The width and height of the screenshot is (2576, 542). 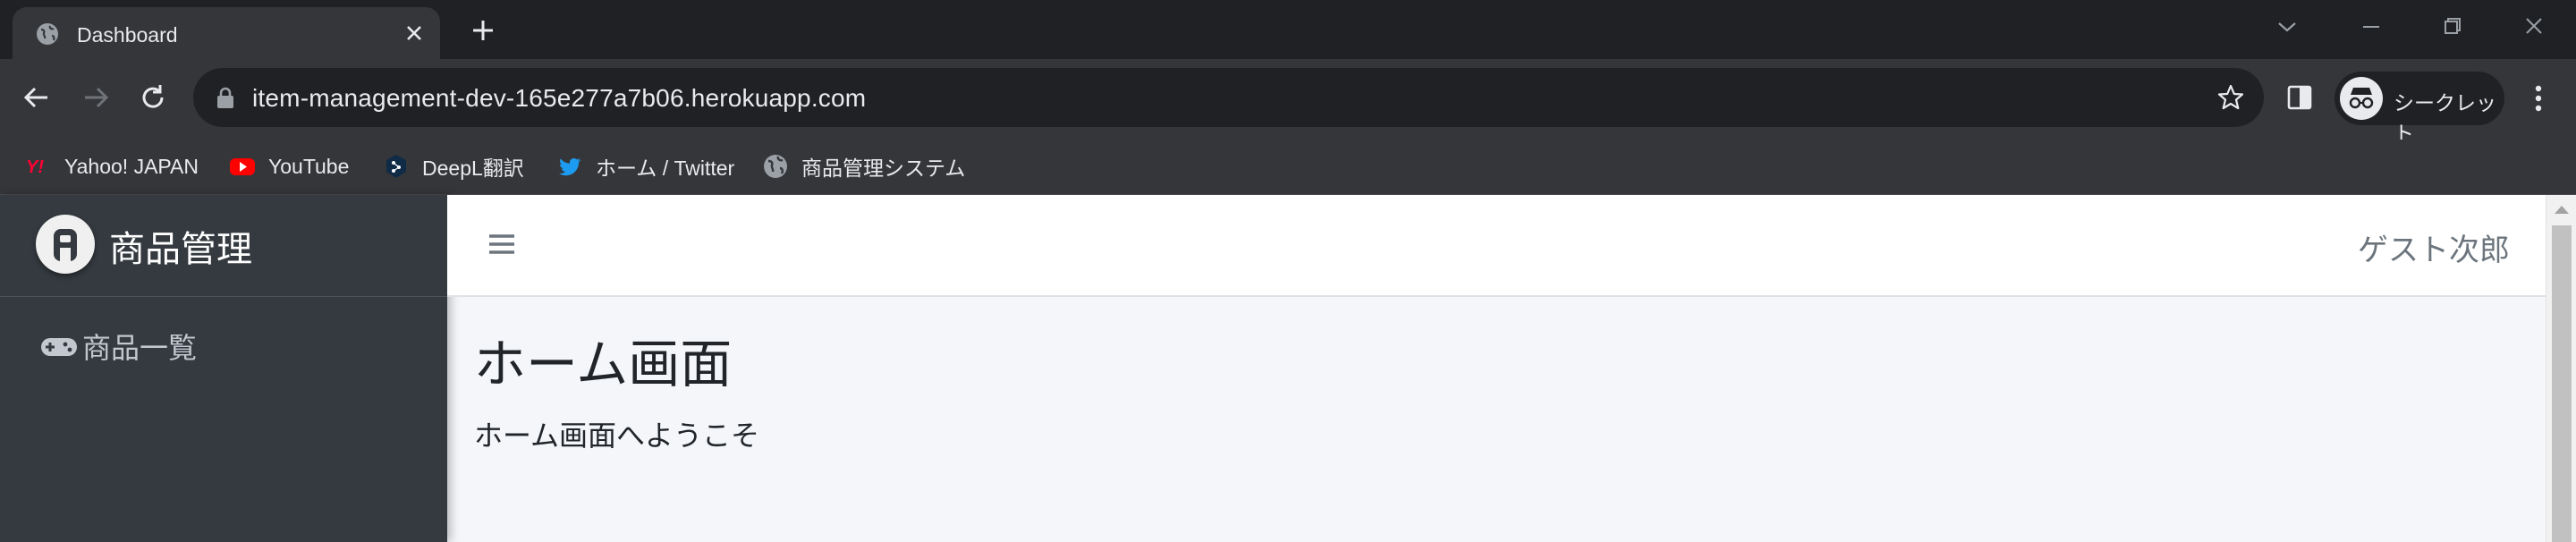 I want to click on sidebar: 商品管理 商品一覧, so click(x=223, y=368).